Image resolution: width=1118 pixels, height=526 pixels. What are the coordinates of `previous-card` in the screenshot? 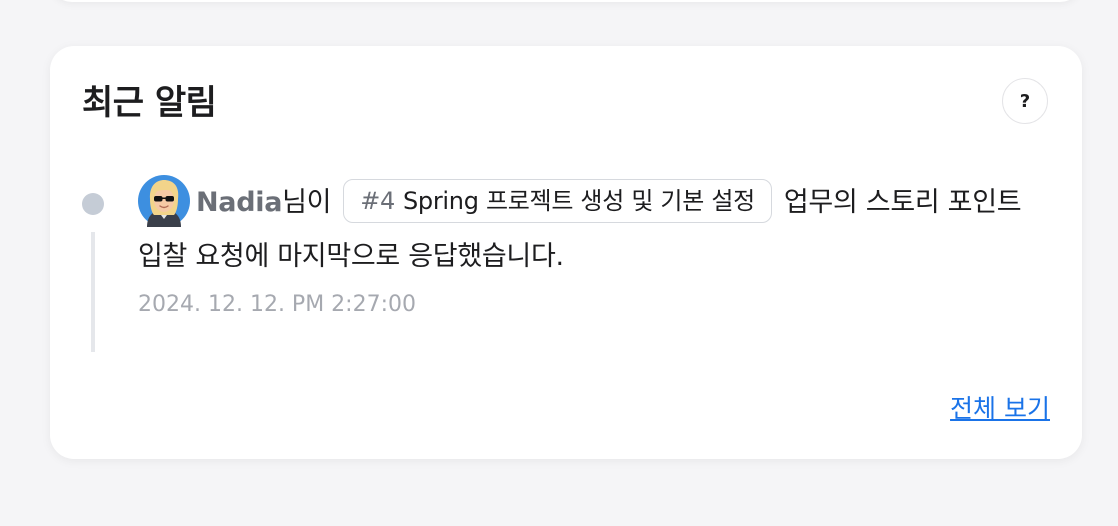 It's located at (566, 1).